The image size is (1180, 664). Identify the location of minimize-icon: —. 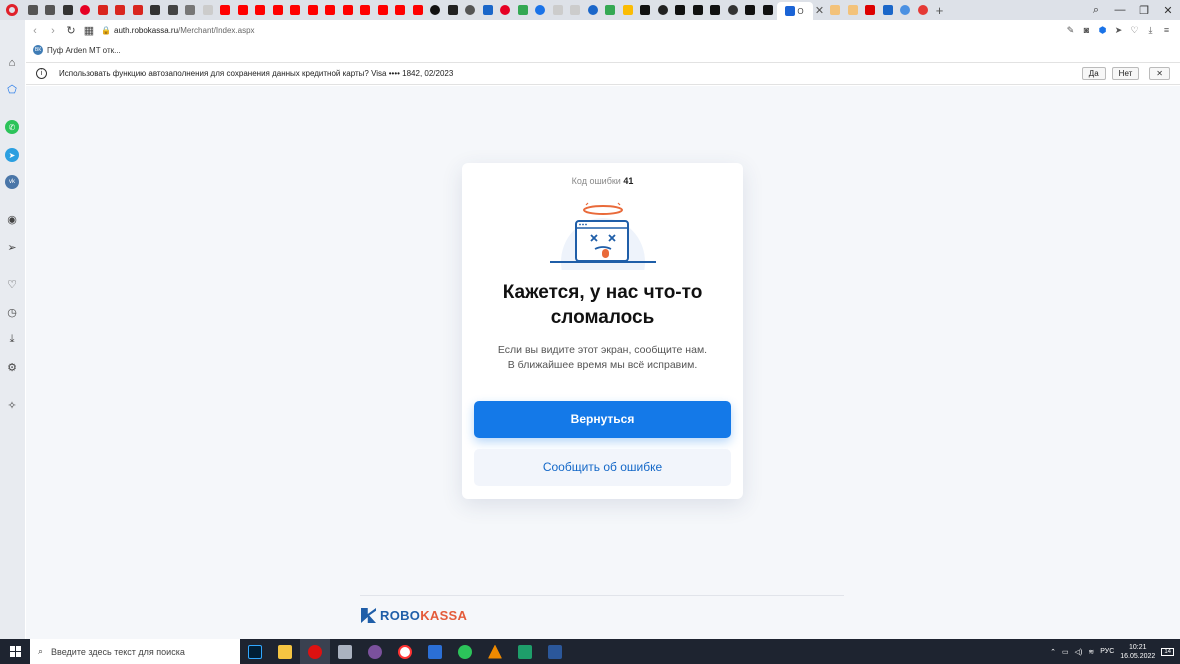
(1120, 10).